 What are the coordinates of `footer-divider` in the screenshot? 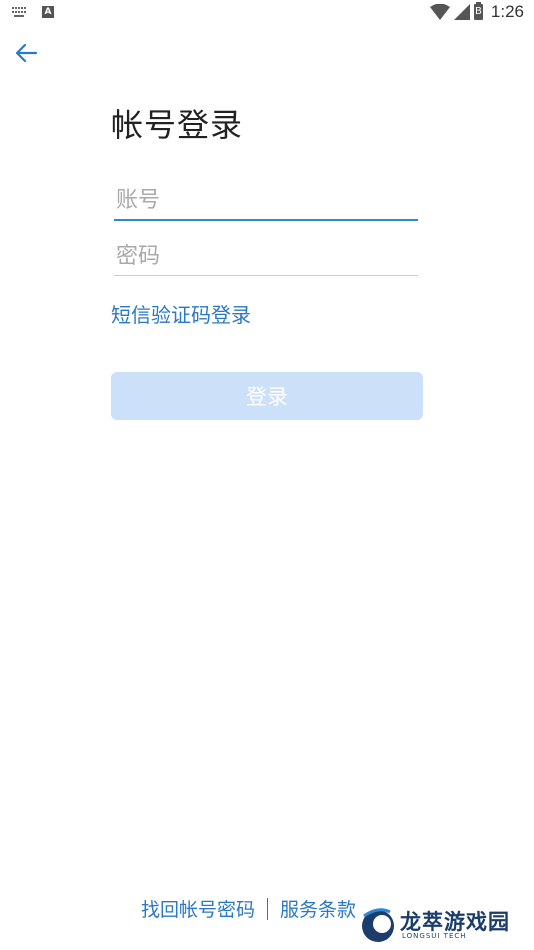 It's located at (268, 908).